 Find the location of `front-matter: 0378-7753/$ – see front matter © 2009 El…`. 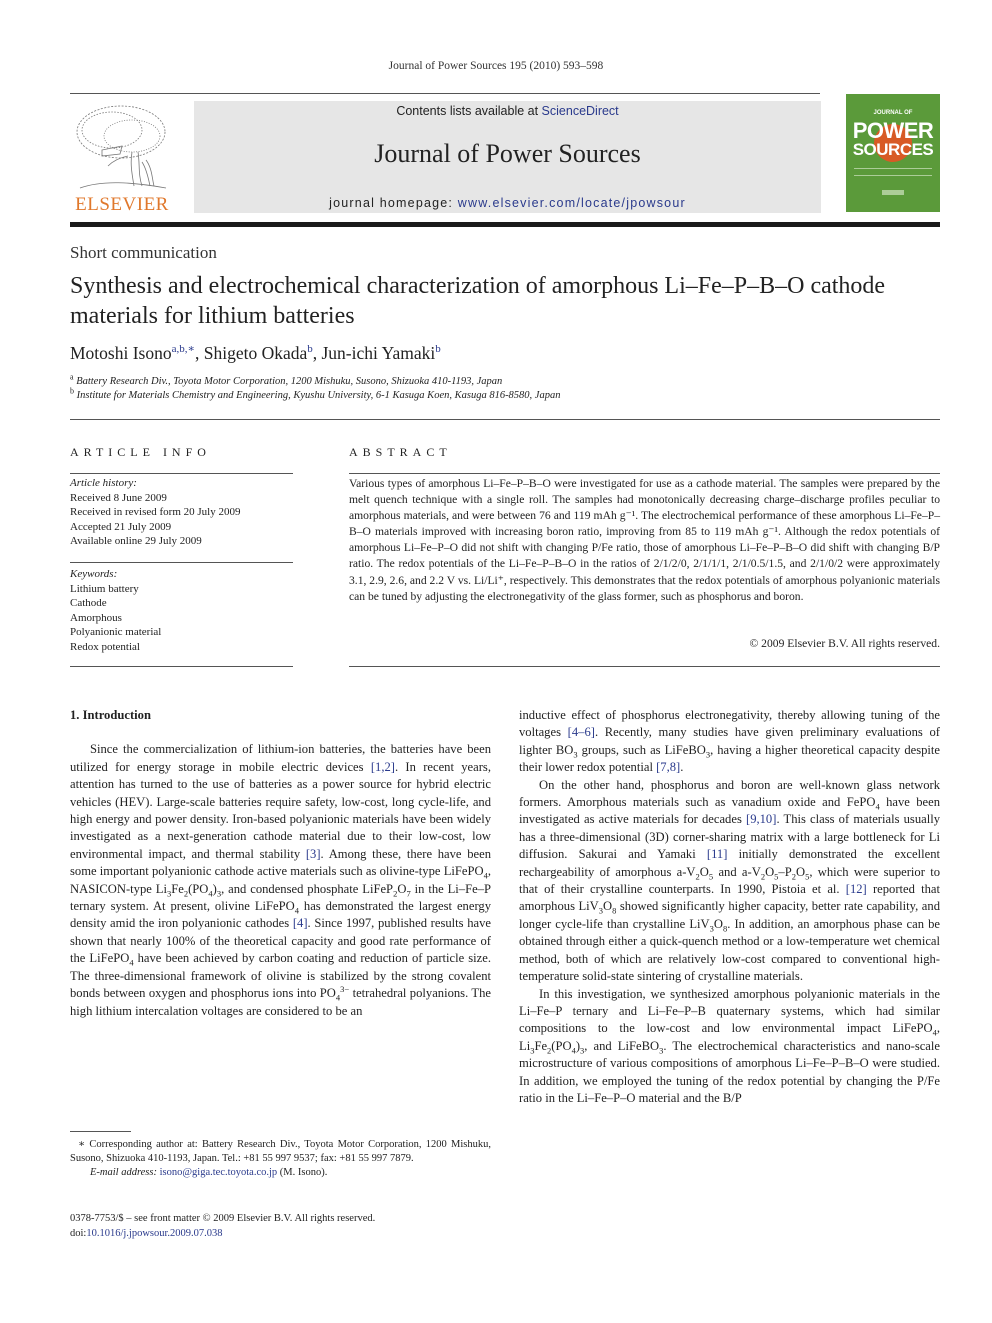

front-matter: 0378-7753/$ – see front matter © 2009 El… is located at coordinates (222, 1226).